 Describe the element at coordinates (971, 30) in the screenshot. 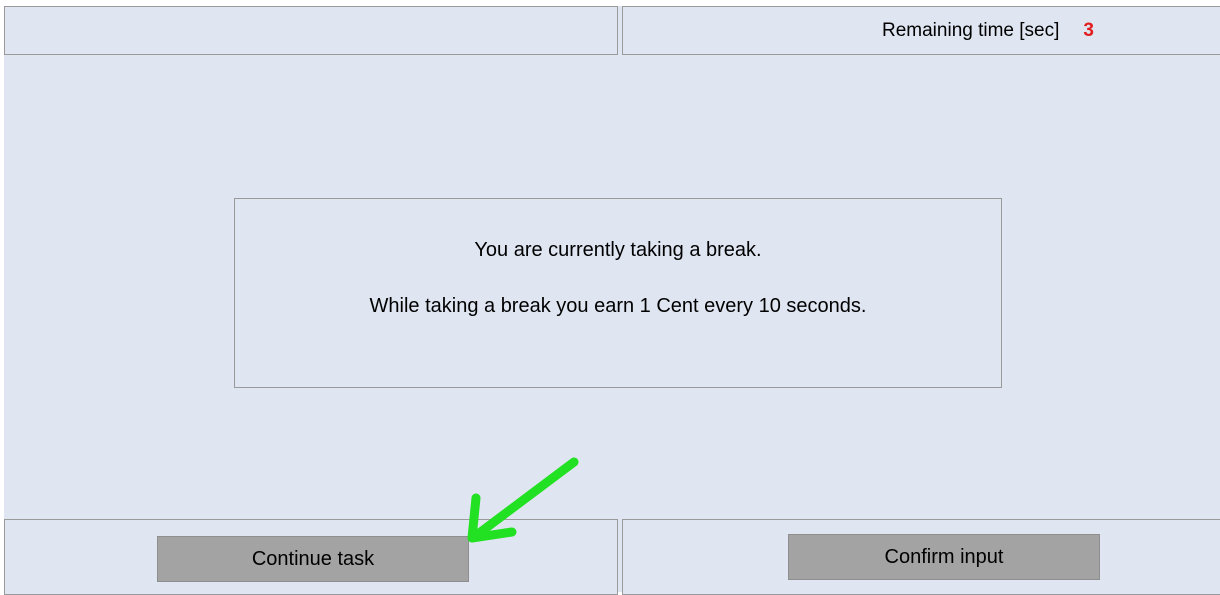

I see `timer-label: Remaining time [sec]` at that location.